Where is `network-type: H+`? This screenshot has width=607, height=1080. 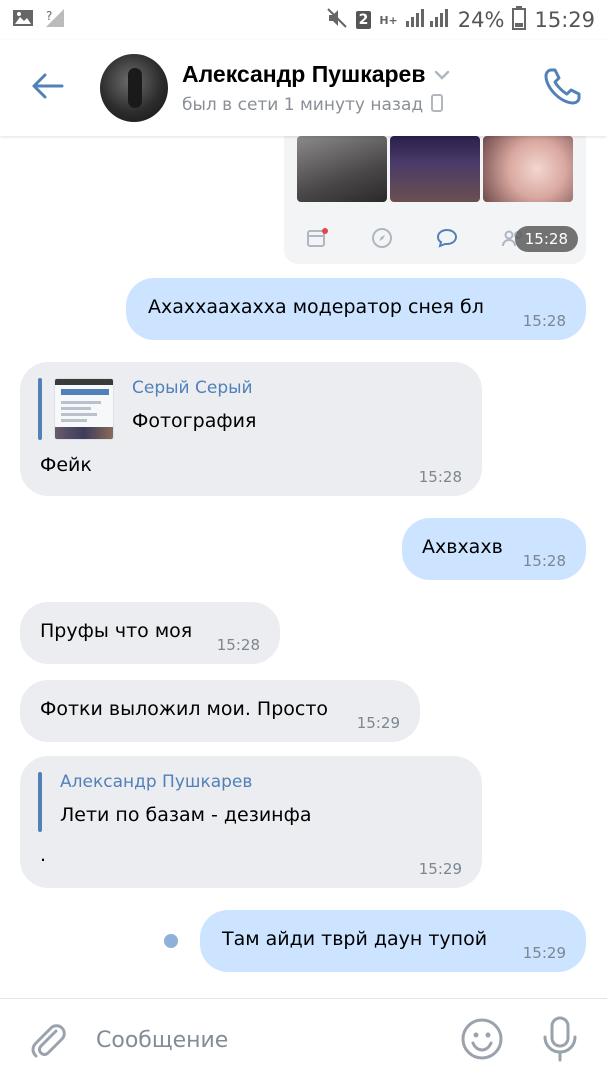 network-type: H+ is located at coordinates (388, 20).